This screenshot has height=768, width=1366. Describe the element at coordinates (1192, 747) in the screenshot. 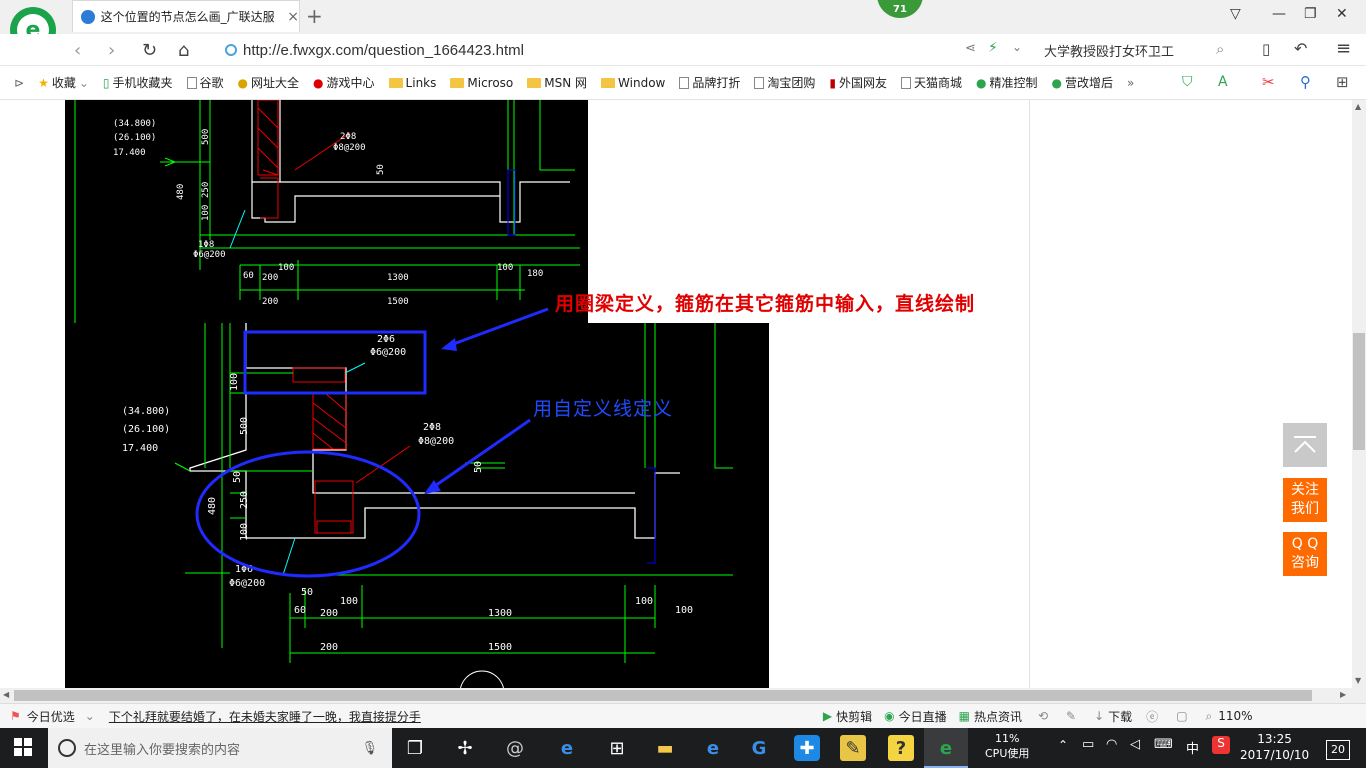

I see `ime-indicator: 中` at that location.